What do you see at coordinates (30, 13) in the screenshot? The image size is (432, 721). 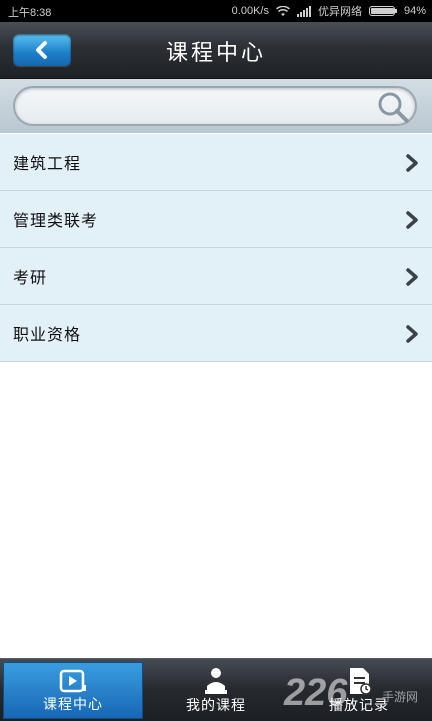 I see `status-time: 上午8:38` at bounding box center [30, 13].